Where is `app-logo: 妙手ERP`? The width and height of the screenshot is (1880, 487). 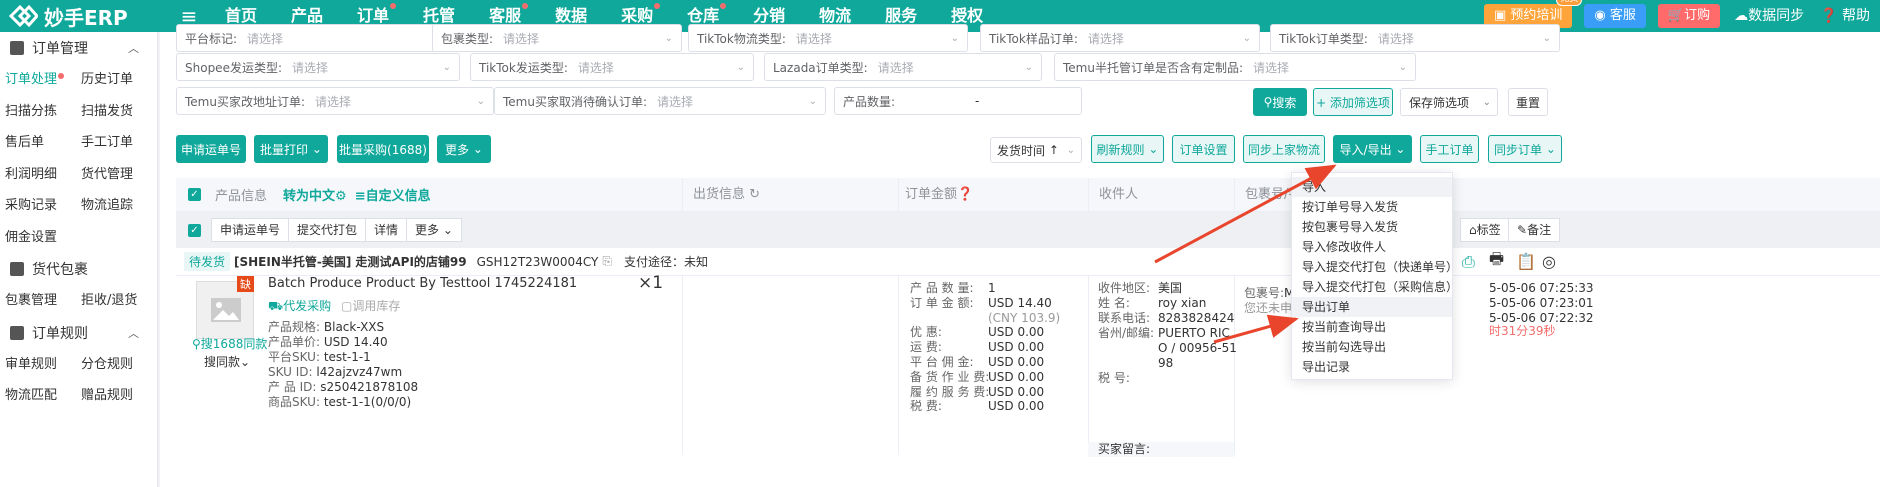 app-logo: 妙手ERP is located at coordinates (85, 16).